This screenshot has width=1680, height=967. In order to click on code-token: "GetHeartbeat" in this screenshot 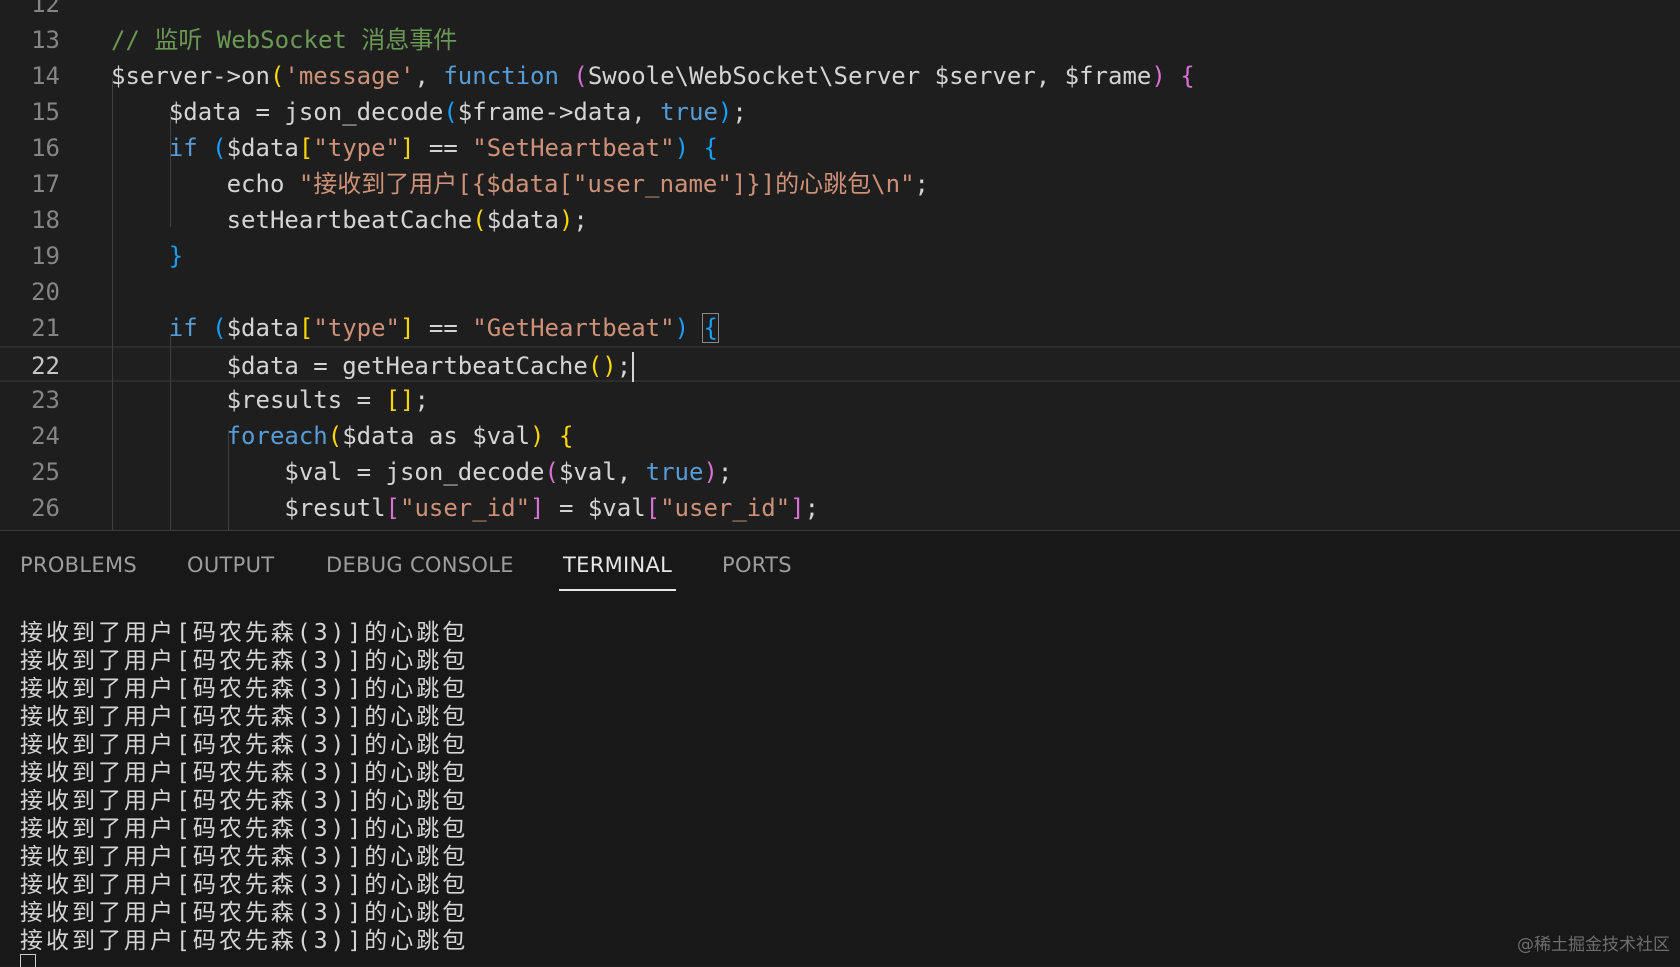, I will do `click(573, 328)`.